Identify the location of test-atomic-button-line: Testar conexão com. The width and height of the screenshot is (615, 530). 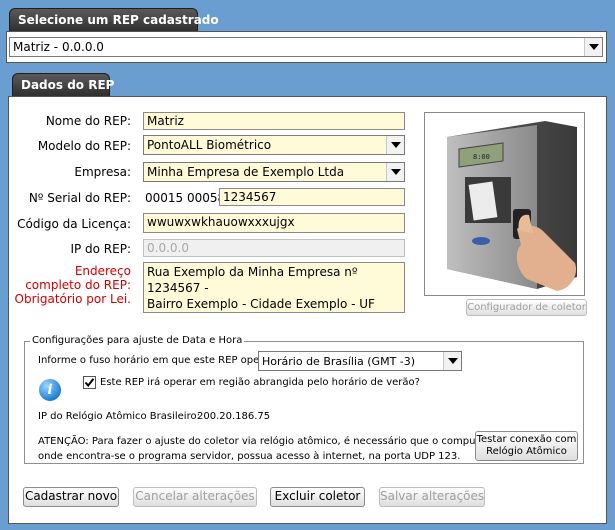
(526, 439).